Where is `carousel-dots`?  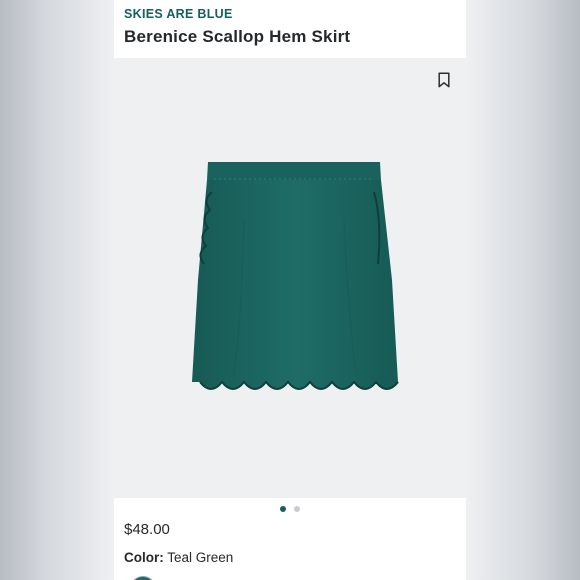
carousel-dots is located at coordinates (290, 510).